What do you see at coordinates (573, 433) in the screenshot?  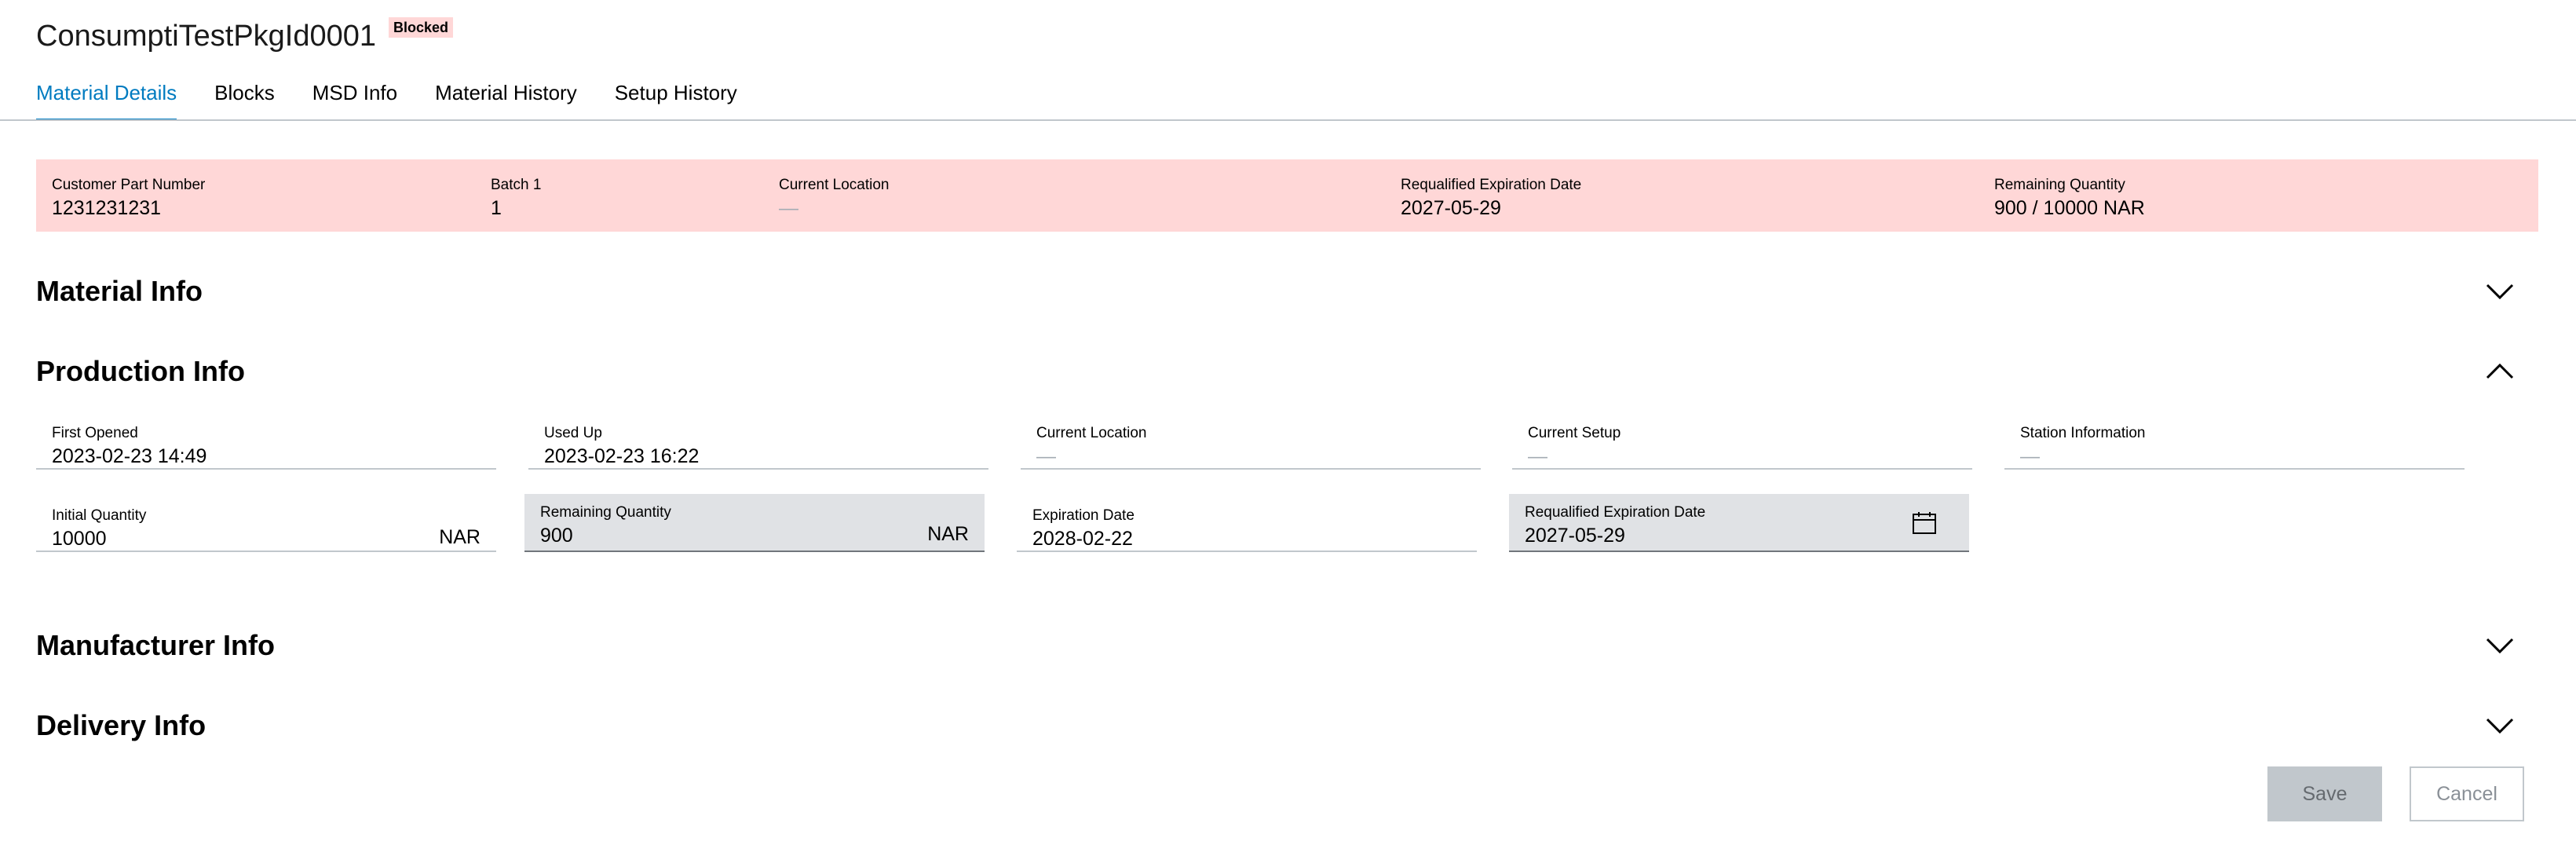 I see `field-label: Used Up` at bounding box center [573, 433].